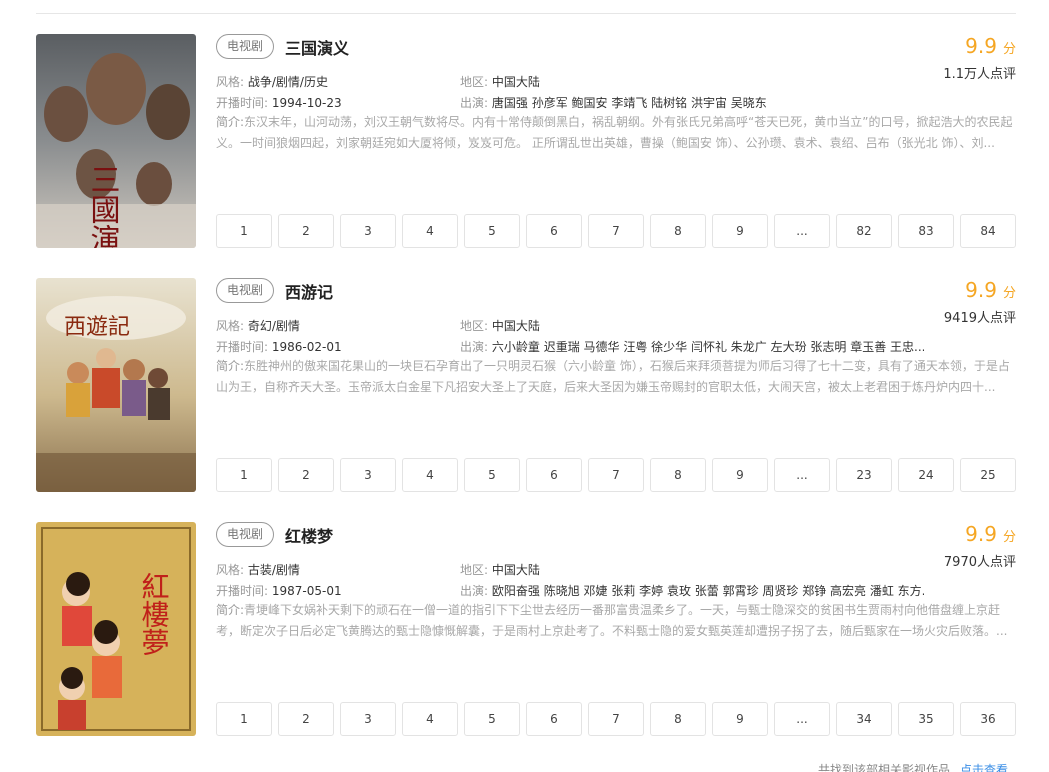  Describe the element at coordinates (988, 231) in the screenshot. I see `episode-button: 84` at that location.